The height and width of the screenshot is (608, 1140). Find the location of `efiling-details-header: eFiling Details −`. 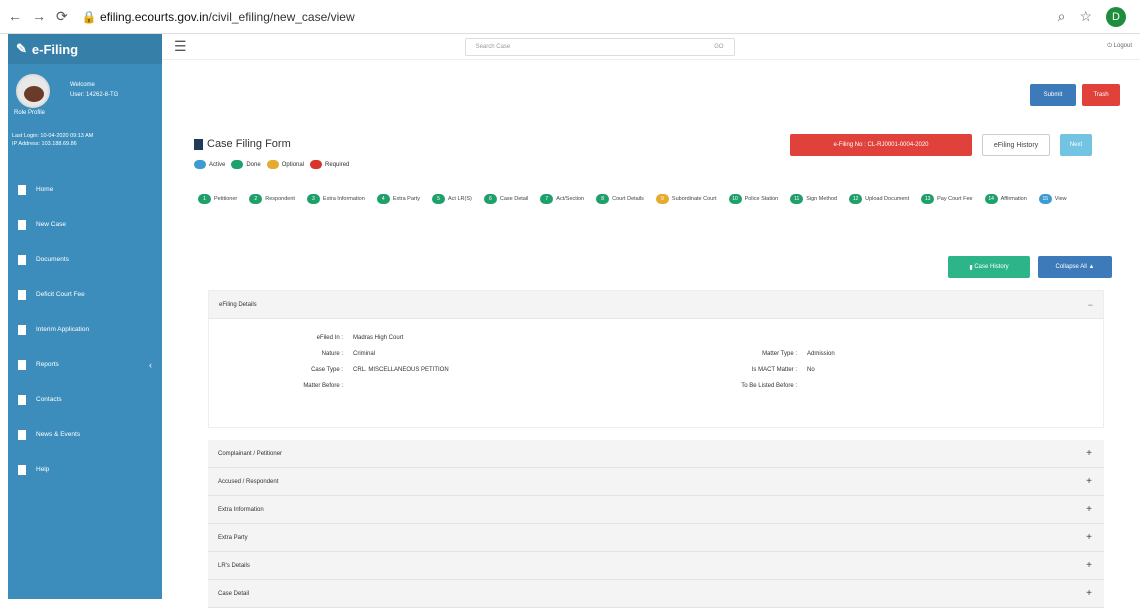

efiling-details-header: eFiling Details − is located at coordinates (656, 305).